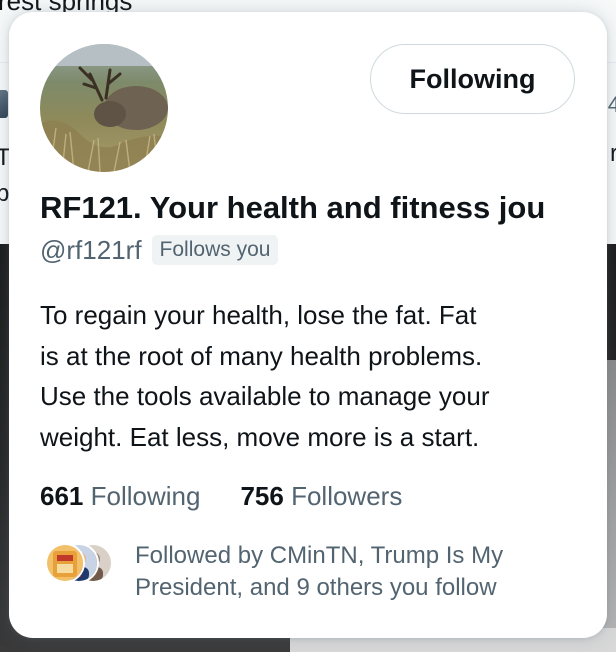 The image size is (616, 652). What do you see at coordinates (258, 315) in the screenshot?
I see `bio-line: To regain your health, lose the fat. Fat` at bounding box center [258, 315].